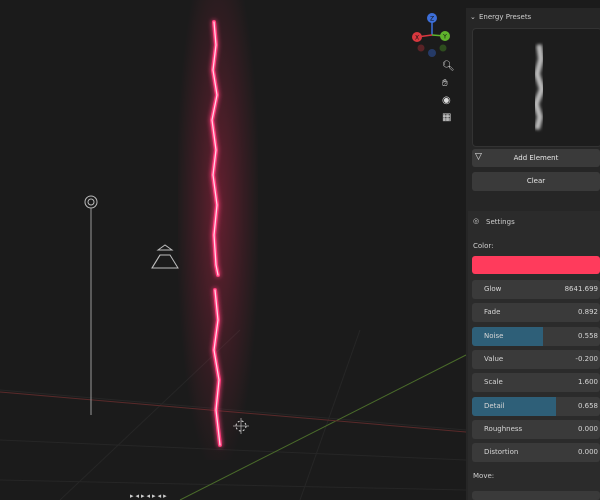  Describe the element at coordinates (484, 476) in the screenshot. I see `move-label: Move:` at that location.